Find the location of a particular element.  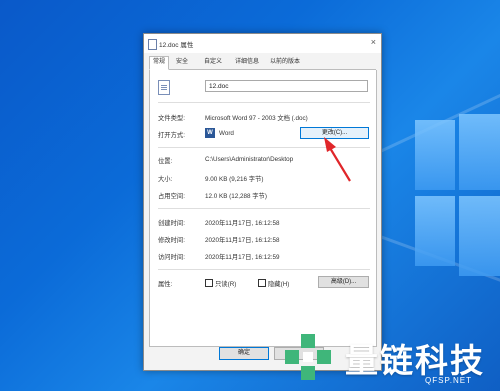

watermark: 量链科技 QFSP.NET is located at coordinates (391, 359).